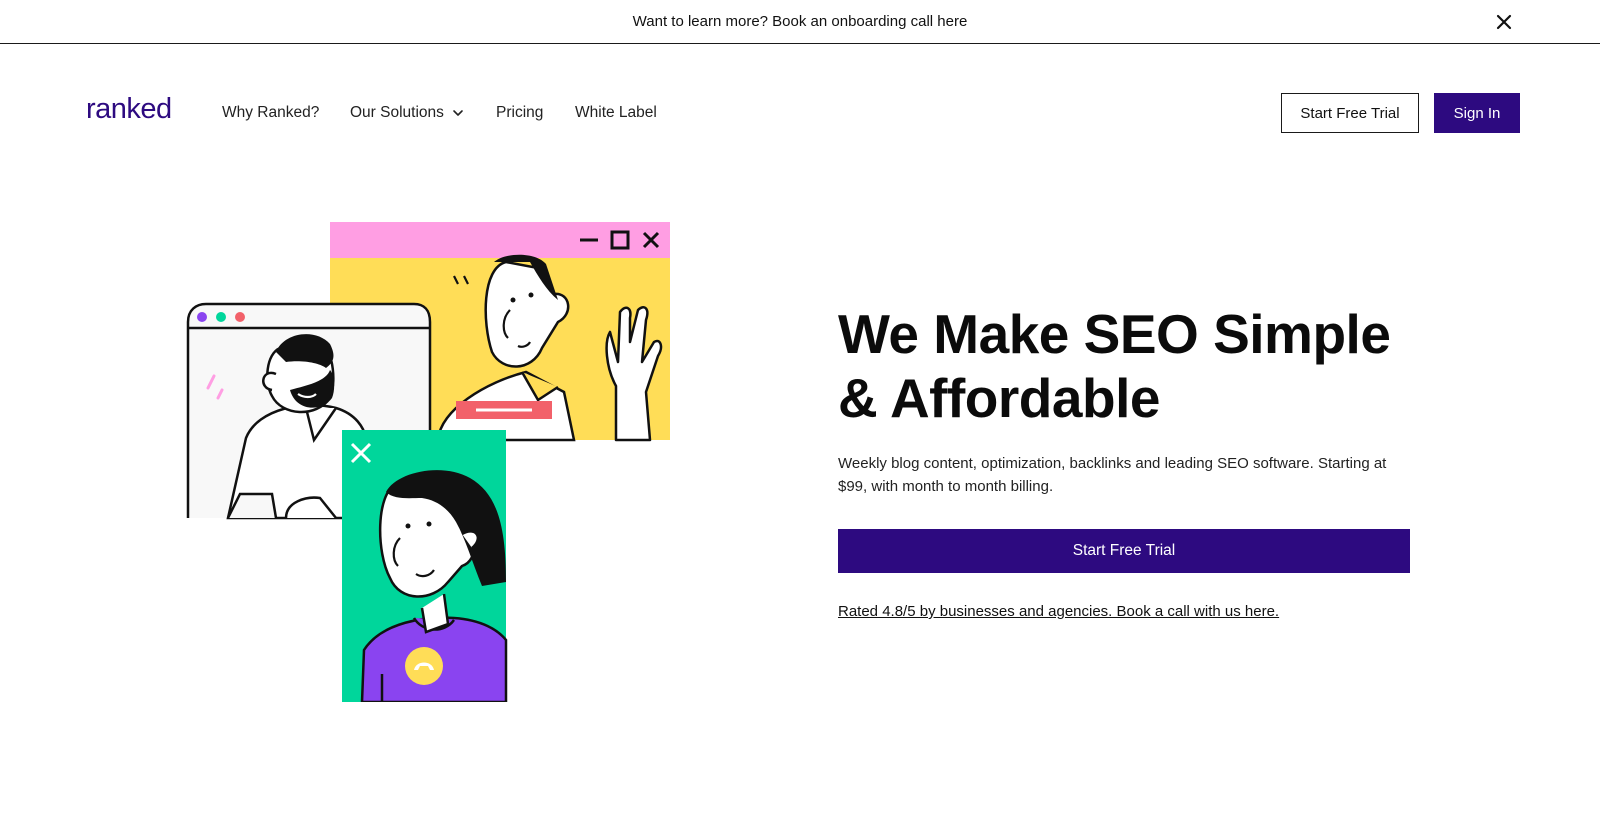 The height and width of the screenshot is (834, 1600). Describe the element at coordinates (129, 109) in the screenshot. I see `logo-text: ranked` at that location.